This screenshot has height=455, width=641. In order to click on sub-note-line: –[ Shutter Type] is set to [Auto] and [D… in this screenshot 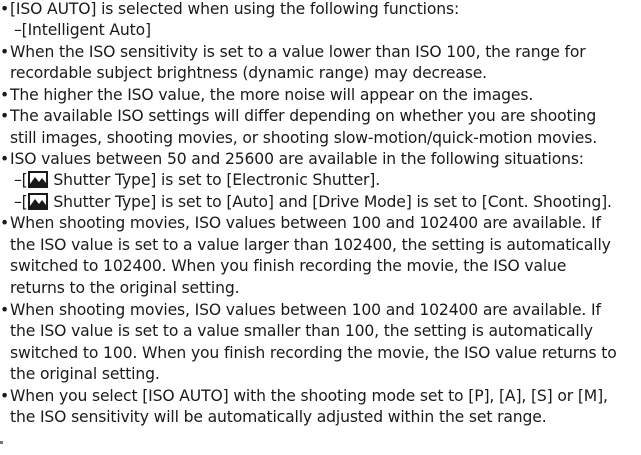, I will do `click(313, 203)`.